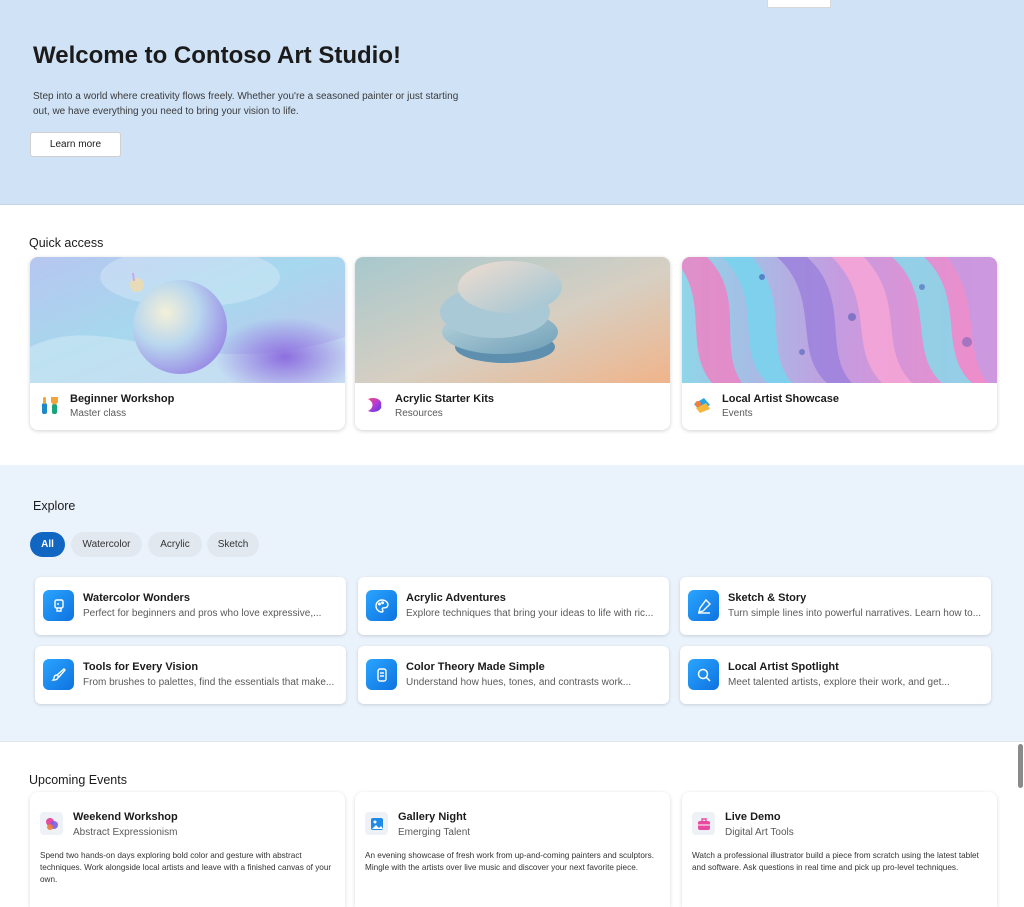 The image size is (1024, 907). What do you see at coordinates (445, 399) in the screenshot?
I see `quick-access-card-title: Acrylic Starter Kits` at bounding box center [445, 399].